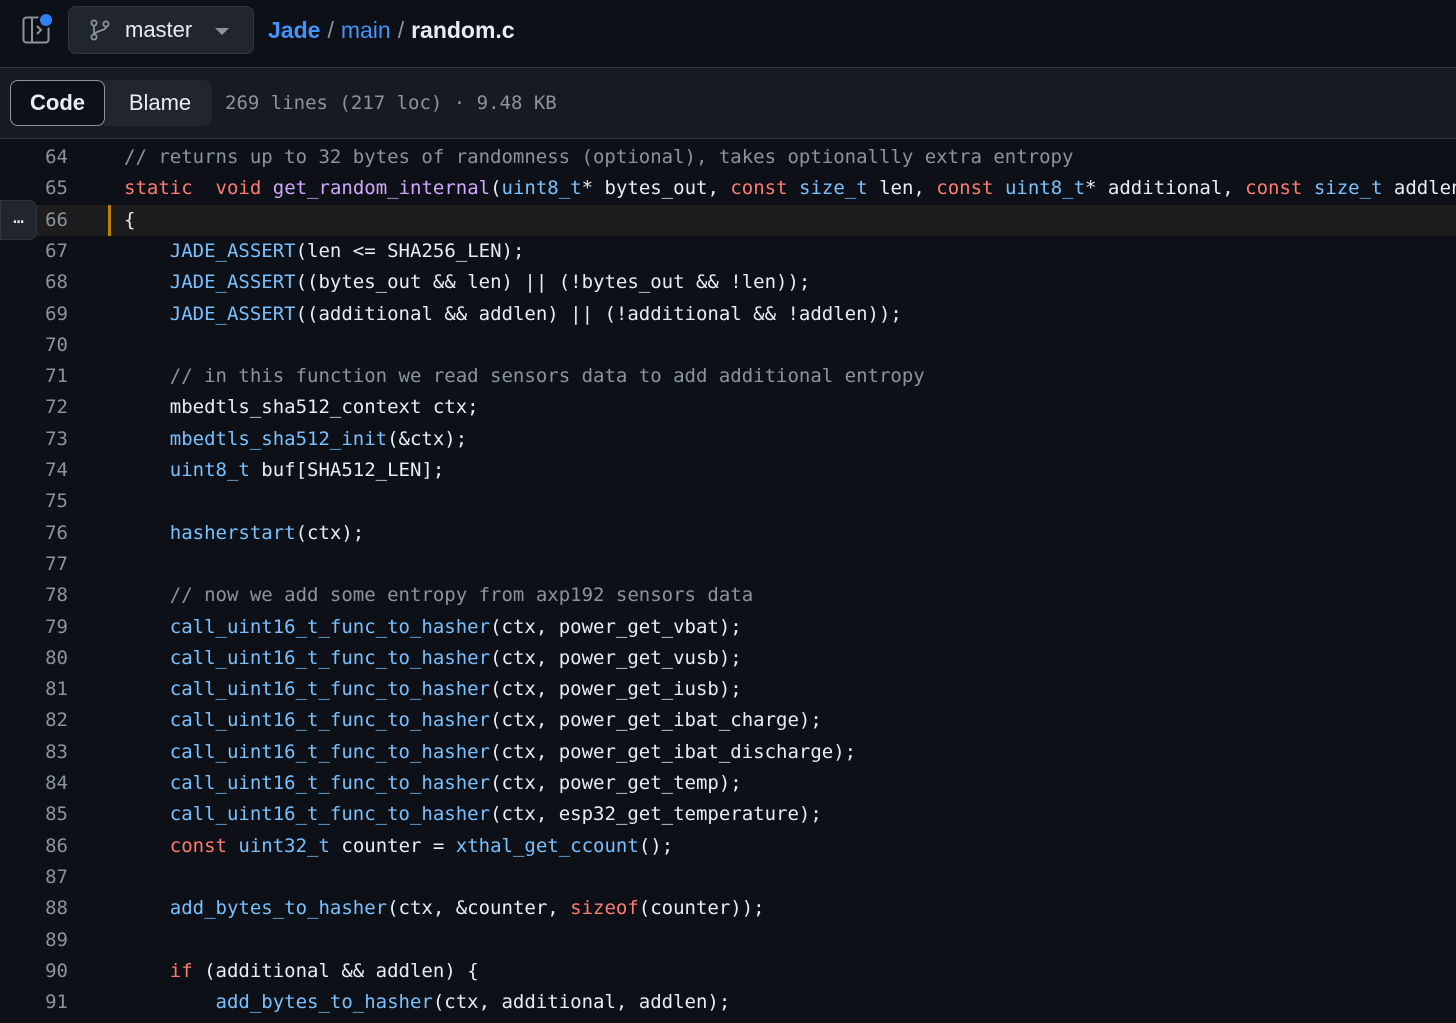 This screenshot has width=1456, height=1023. I want to click on line-number: 90, so click(34, 971).